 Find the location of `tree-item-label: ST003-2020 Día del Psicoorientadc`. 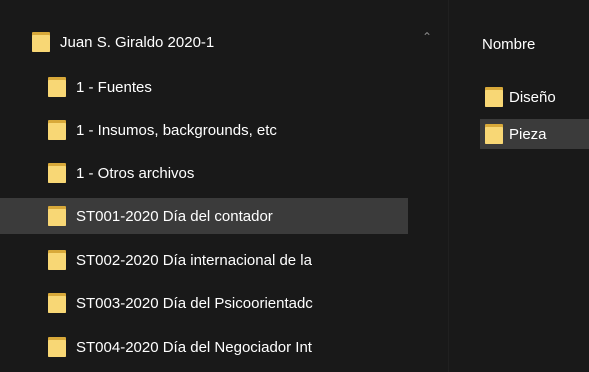

tree-item-label: ST003-2020 Día del Psicoorientadc is located at coordinates (194, 303).